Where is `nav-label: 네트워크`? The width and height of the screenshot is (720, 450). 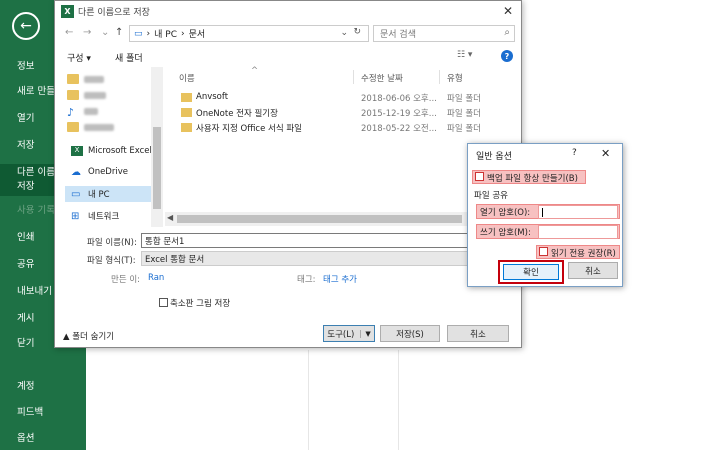 nav-label: 네트워크 is located at coordinates (104, 217).